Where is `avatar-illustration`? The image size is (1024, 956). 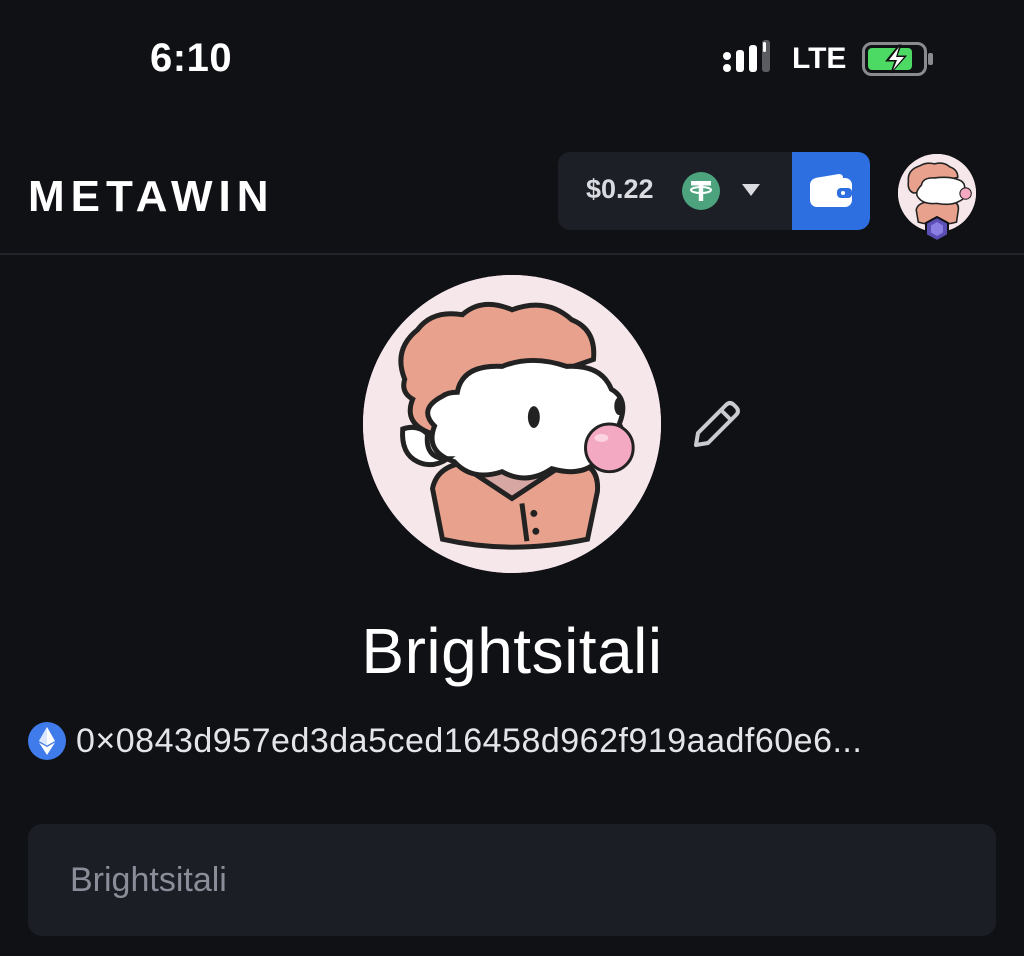 avatar-illustration is located at coordinates (512, 424).